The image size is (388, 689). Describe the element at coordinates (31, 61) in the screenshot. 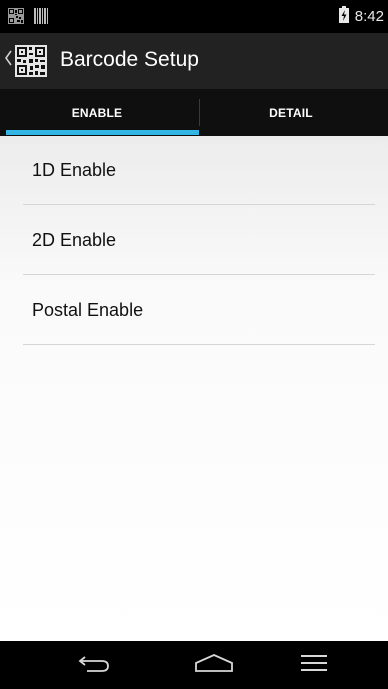

I see `barcode-app-icon` at that location.